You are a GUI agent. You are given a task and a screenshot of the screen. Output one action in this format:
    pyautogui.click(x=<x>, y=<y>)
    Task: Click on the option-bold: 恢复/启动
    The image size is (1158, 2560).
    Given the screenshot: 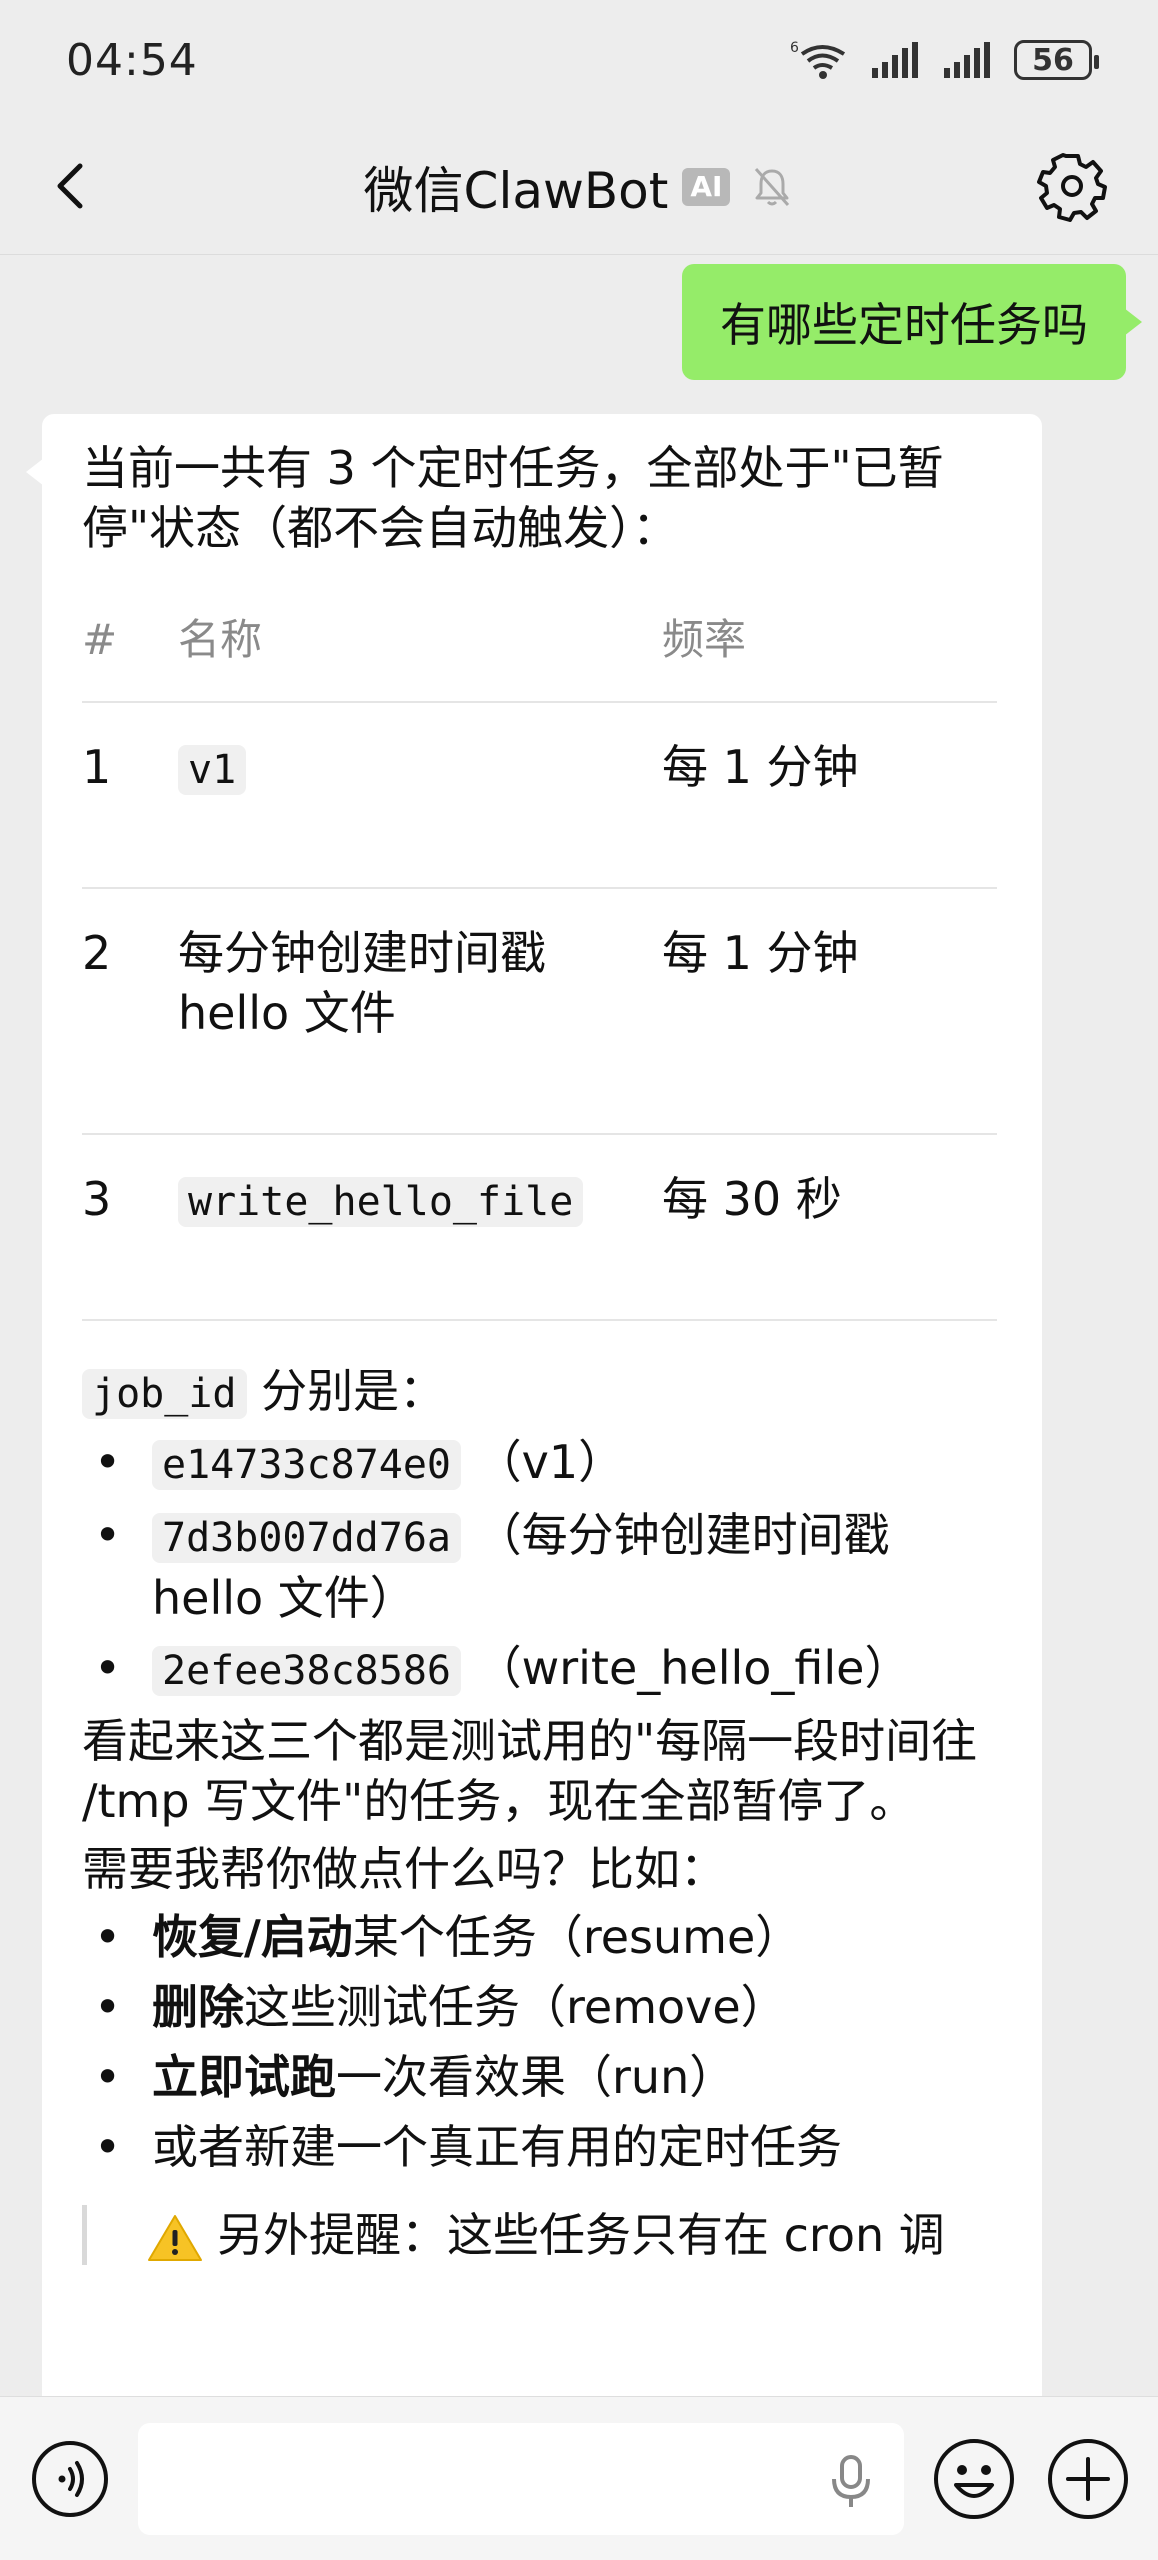 What is the action you would take?
    pyautogui.click(x=252, y=1937)
    